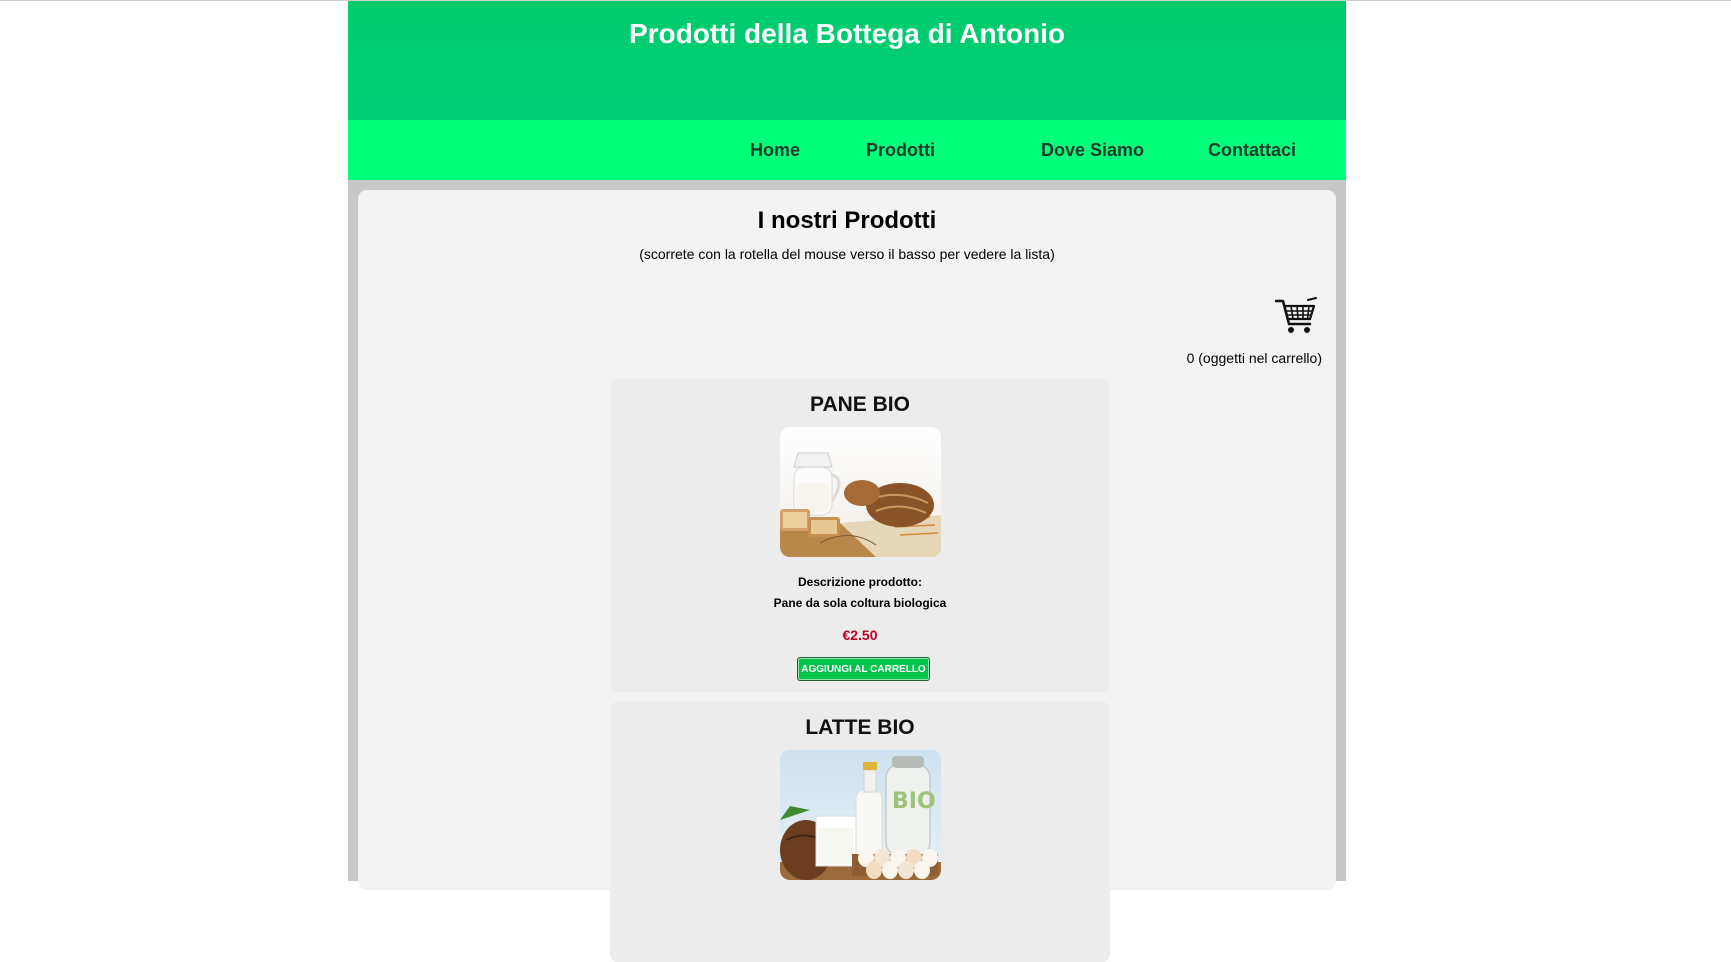 The image size is (1731, 962). I want to click on site-header: Prodotti della Bottega di Antonio, so click(847, 60).